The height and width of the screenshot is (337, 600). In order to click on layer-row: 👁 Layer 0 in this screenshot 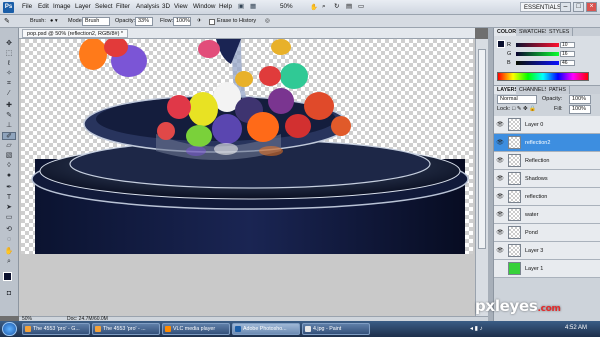, I will do `click(547, 125)`.